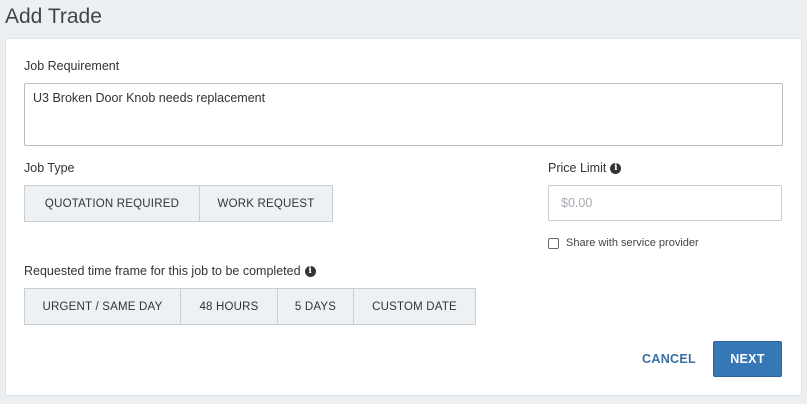 Image resolution: width=807 pixels, height=404 pixels. I want to click on job-type-work-request-button: WORK REQUEST, so click(266, 203).